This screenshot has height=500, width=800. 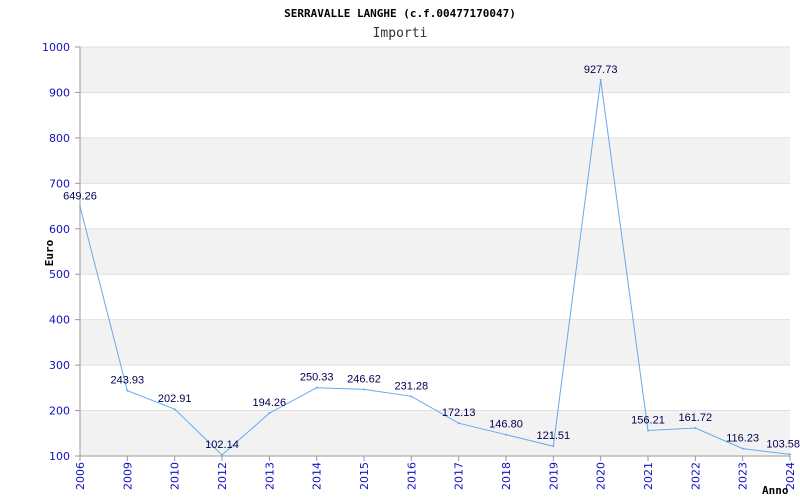 I want to click on y-tick-label: 200, so click(x=59, y=411).